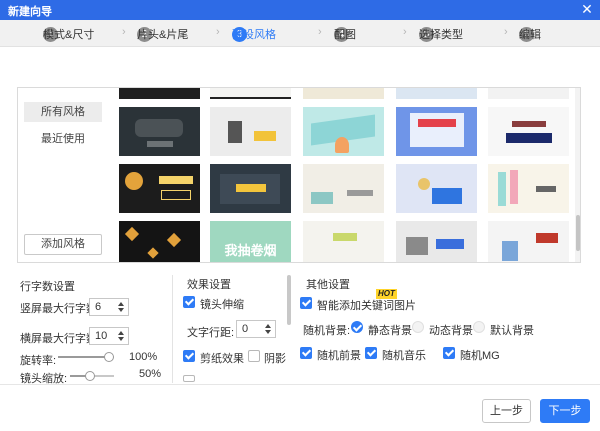 The height and width of the screenshot is (431, 600). I want to click on step-mode-size: 1 模式&尺寸, so click(68, 34).